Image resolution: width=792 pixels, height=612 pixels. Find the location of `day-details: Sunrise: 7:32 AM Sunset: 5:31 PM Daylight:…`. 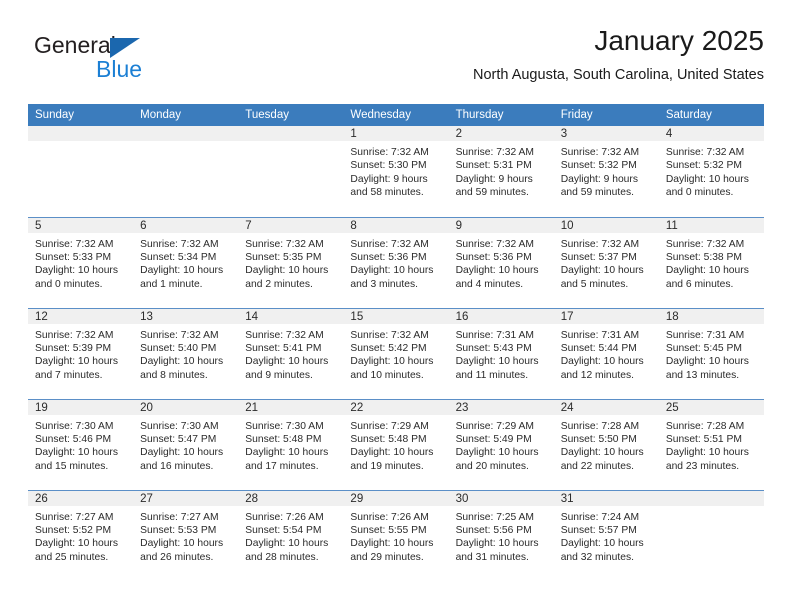

day-details: Sunrise: 7:32 AM Sunset: 5:31 PM Daylight:… is located at coordinates (501, 170).